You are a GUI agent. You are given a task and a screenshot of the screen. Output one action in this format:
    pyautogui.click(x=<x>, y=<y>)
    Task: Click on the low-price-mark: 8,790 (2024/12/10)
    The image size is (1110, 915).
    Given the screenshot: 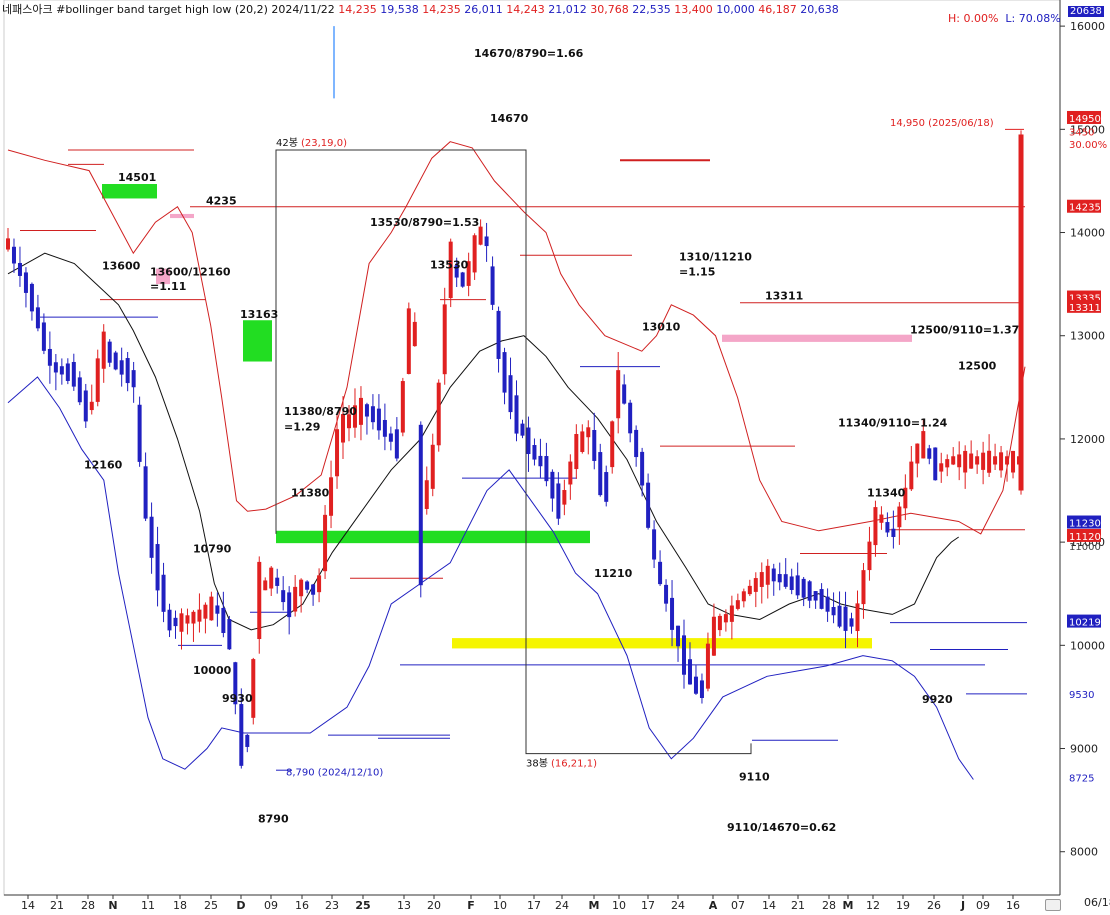 What is the action you would take?
    pyautogui.click(x=334, y=772)
    